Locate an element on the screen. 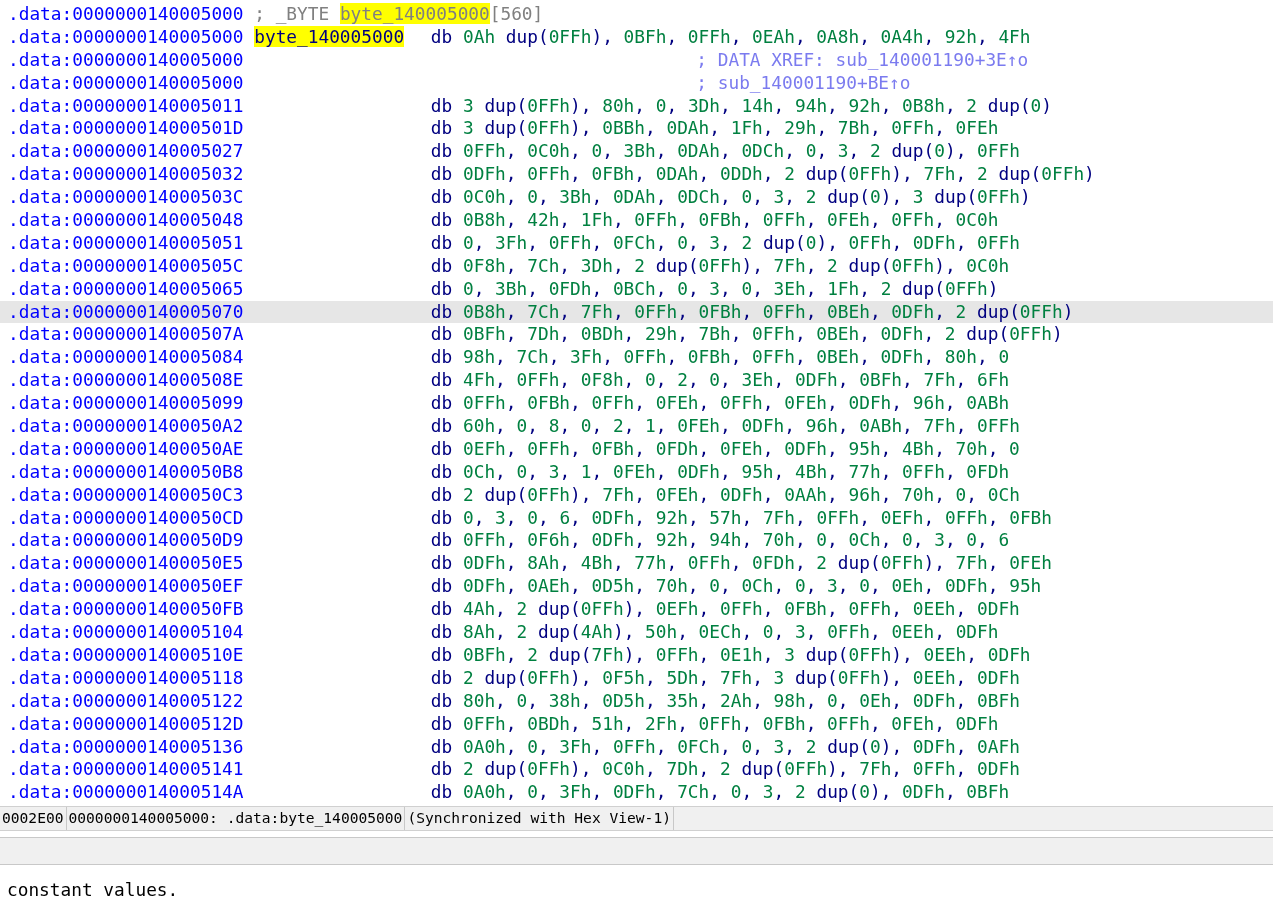 Image resolution: width=1273 pixels, height=900 pixels. instruction-text: db 4Fh, 0FFh, 0F8h, 0, 2, 0, 3Eh, 0DFh, 0BFh, 7Fh, 6Fh is located at coordinates (720, 381).